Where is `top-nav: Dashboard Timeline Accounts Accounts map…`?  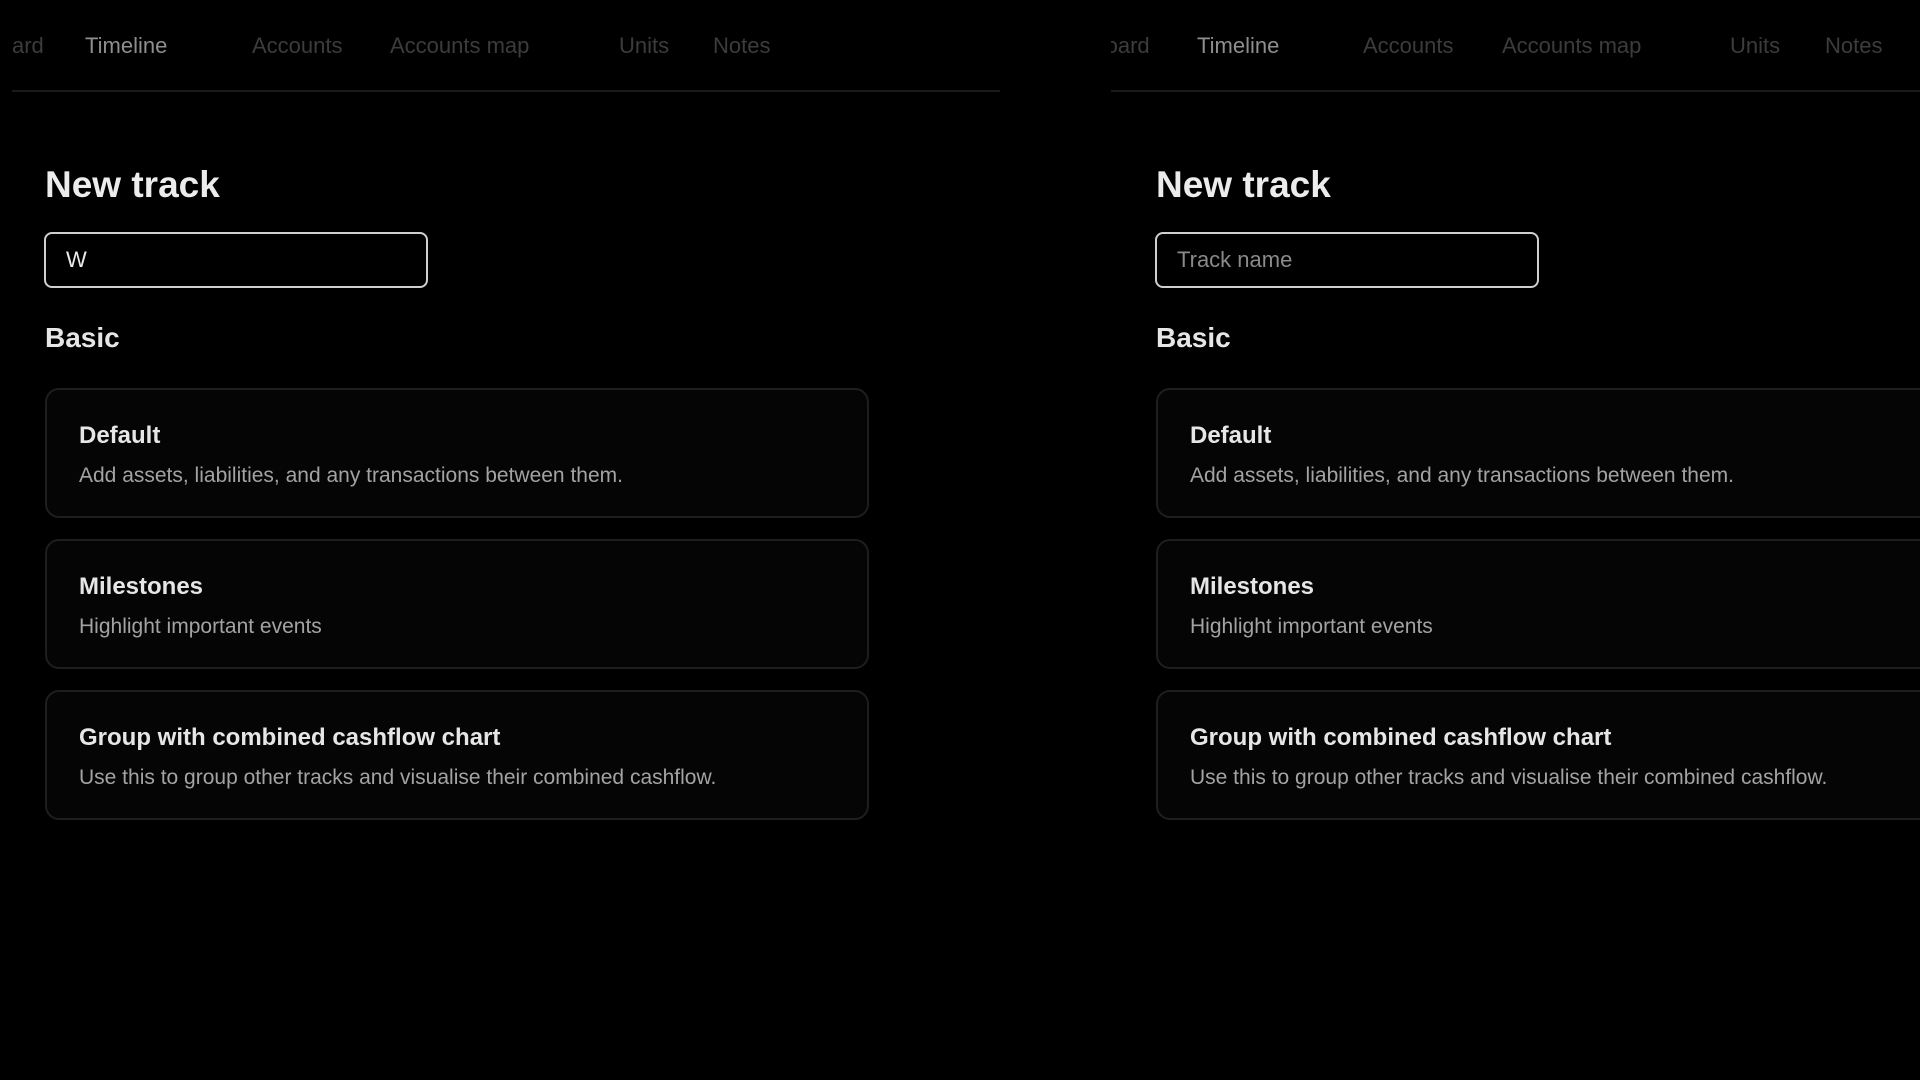 top-nav: Dashboard Timeline Accounts Accounts map… is located at coordinates (1515, 46).